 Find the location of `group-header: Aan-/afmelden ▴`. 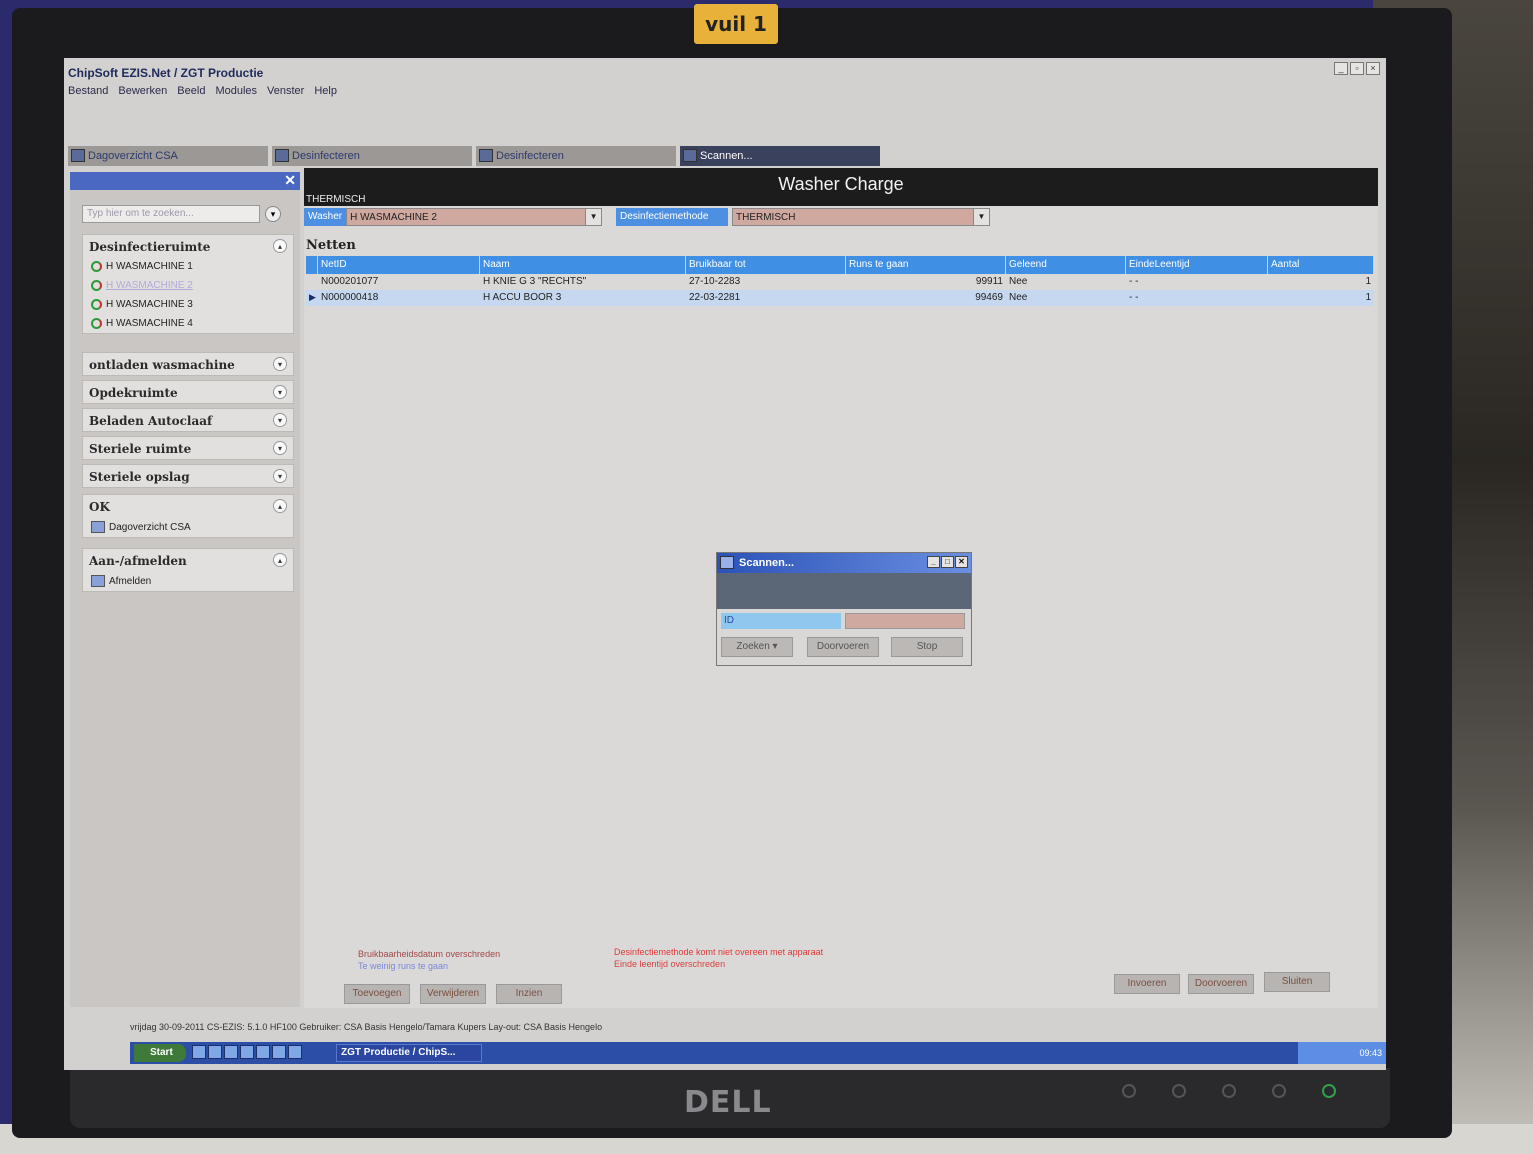

group-header: Aan-/afmelden ▴ is located at coordinates (188, 560).